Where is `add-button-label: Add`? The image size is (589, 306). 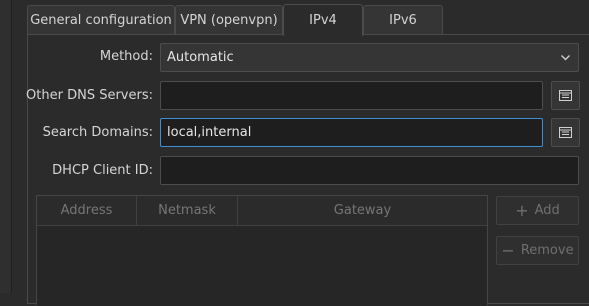
add-button-label: Add is located at coordinates (547, 210).